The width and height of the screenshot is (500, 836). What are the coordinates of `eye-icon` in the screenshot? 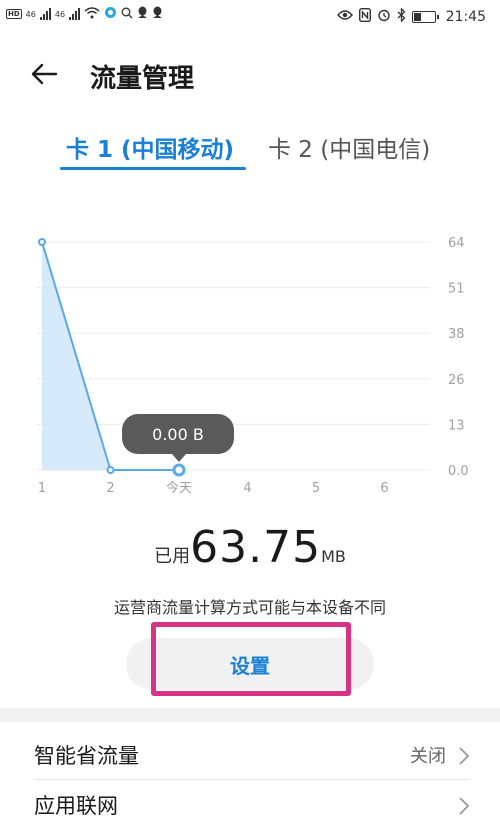 It's located at (344, 17).